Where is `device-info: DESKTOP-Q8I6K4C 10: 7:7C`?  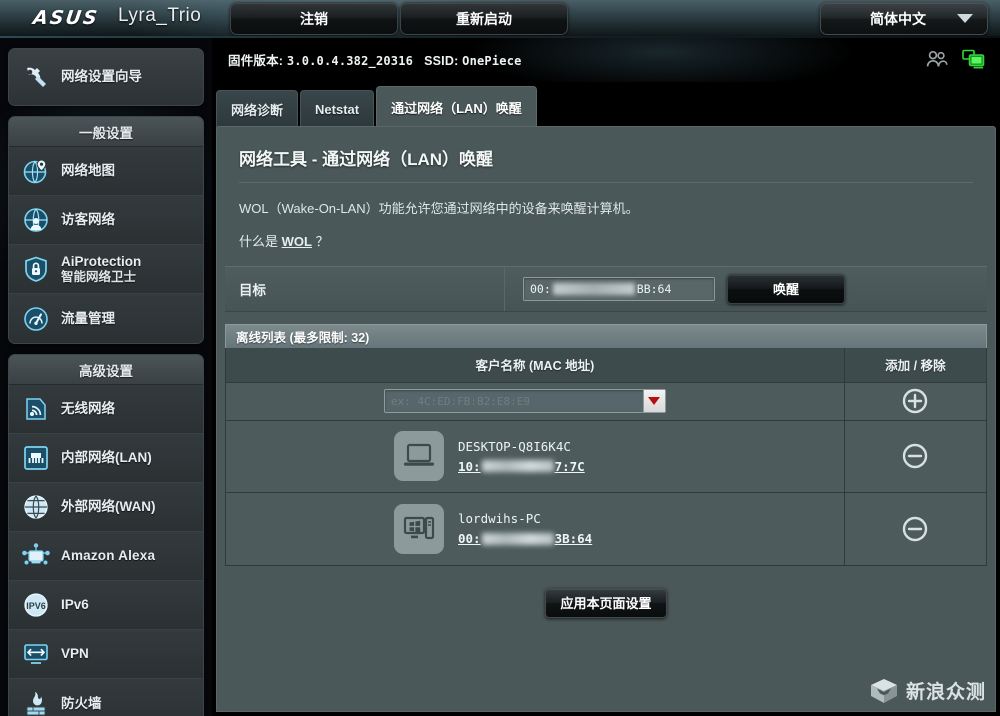
device-info: DESKTOP-Q8I6K4C 10: 7:7C is located at coordinates (535, 456).